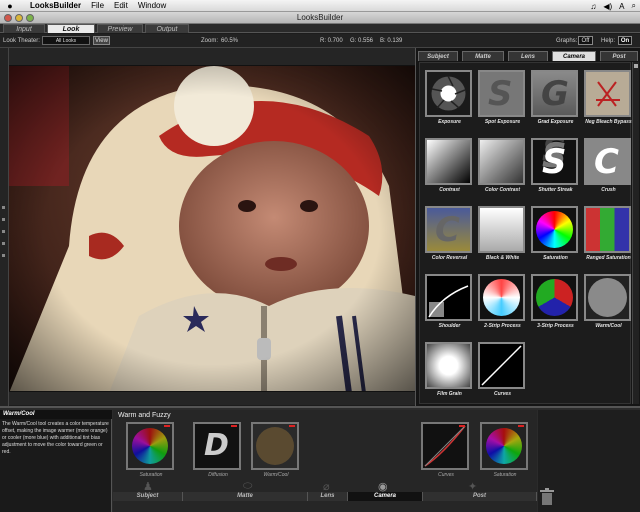 The height and width of the screenshot is (512, 640). Describe the element at coordinates (30, 18) in the screenshot. I see `zoom-button` at that location.